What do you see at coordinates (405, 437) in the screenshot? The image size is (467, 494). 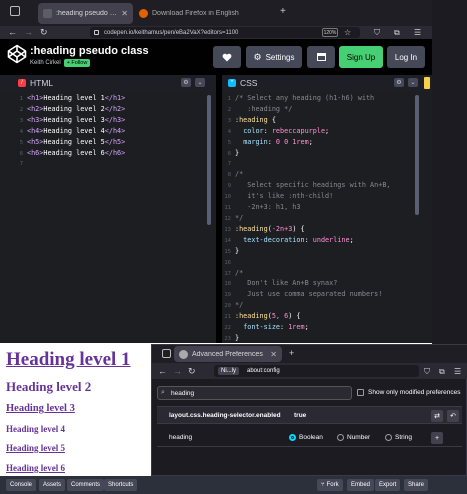 I see `radio-string: String` at bounding box center [405, 437].